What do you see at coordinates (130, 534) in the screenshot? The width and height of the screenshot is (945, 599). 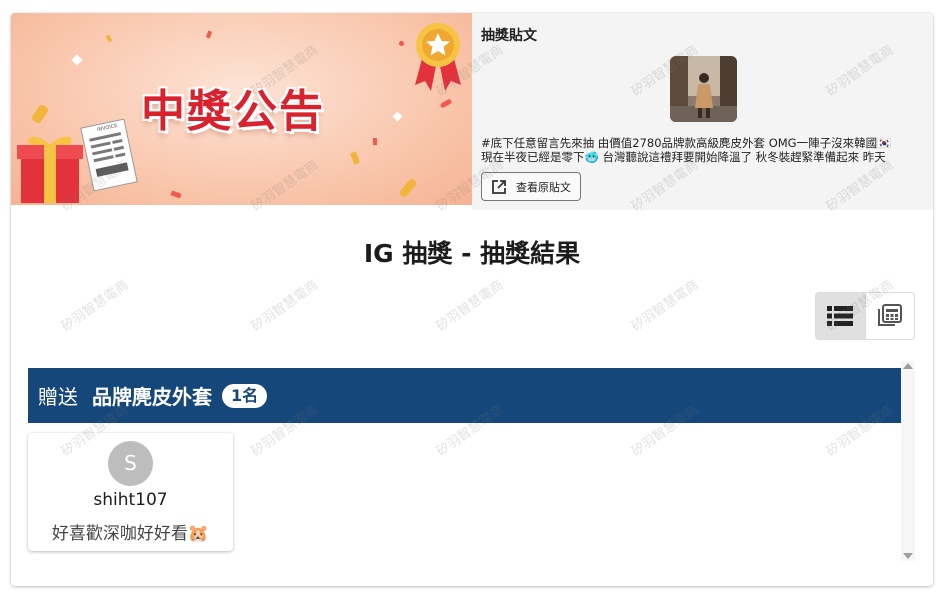 I see `winner-comment: 好喜歡深咖好好看🐹` at bounding box center [130, 534].